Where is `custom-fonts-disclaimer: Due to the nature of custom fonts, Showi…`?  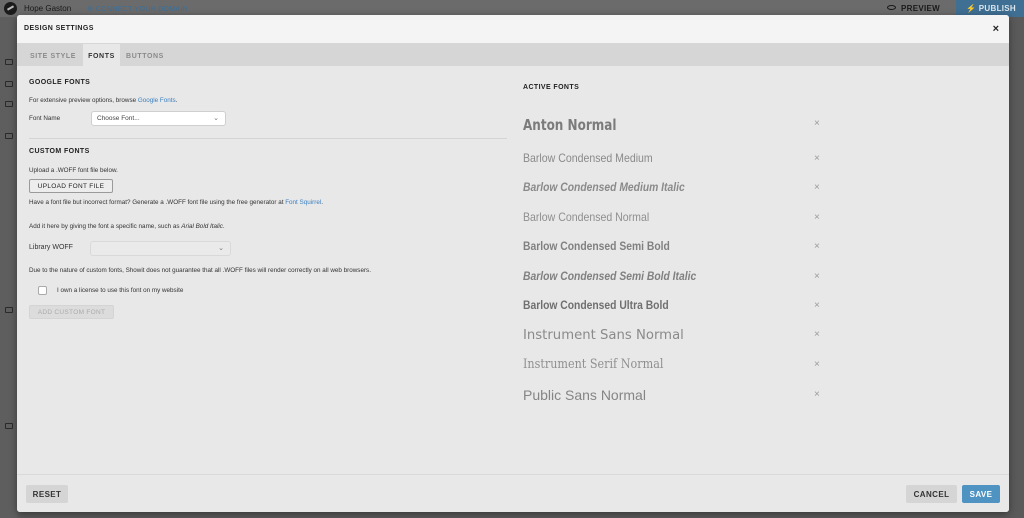 custom-fonts-disclaimer: Due to the nature of custom fonts, Showi… is located at coordinates (200, 270).